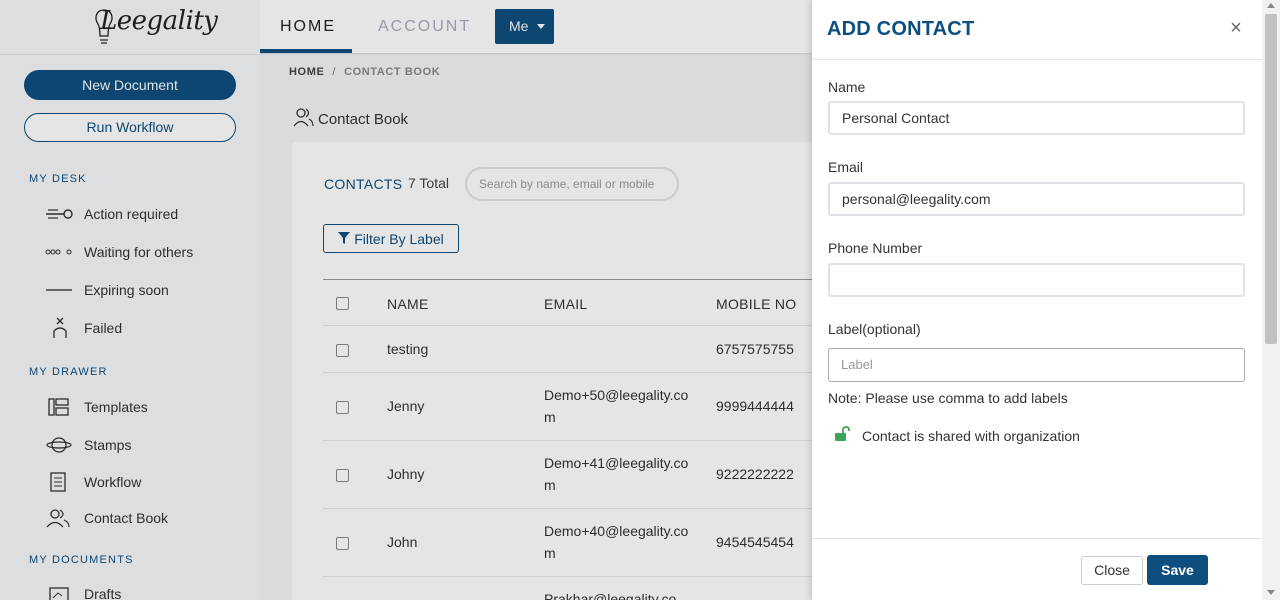 This screenshot has height=600, width=1280. What do you see at coordinates (1037, 538) in the screenshot?
I see `drawer-footer-divider` at bounding box center [1037, 538].